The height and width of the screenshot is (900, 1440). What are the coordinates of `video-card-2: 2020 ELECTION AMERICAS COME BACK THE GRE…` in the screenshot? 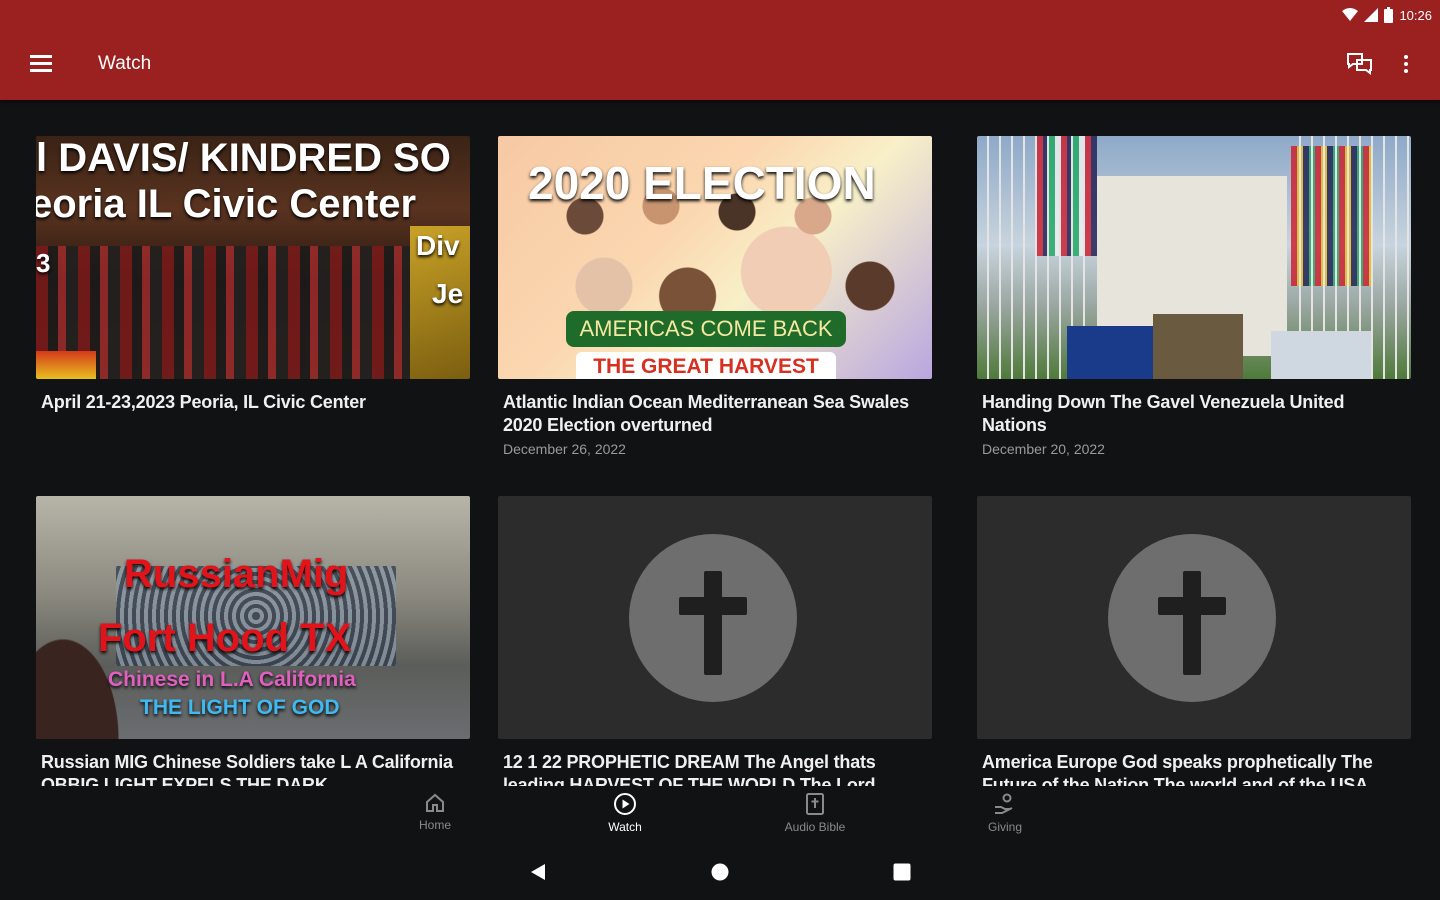 It's located at (715, 296).